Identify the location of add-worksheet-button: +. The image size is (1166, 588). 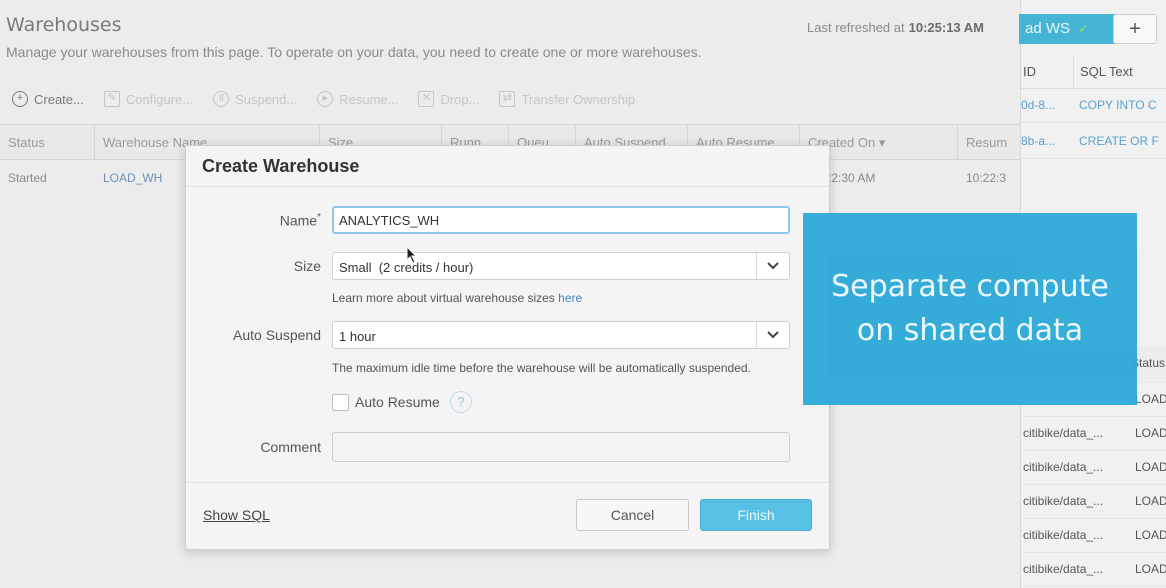
(1135, 29).